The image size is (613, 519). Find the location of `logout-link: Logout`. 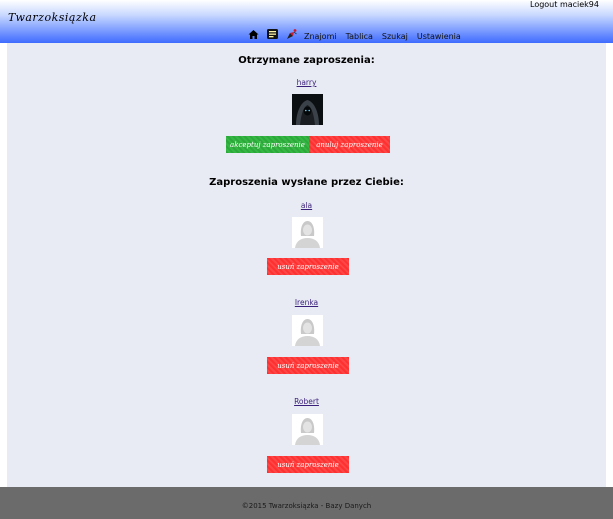

logout-link: Logout is located at coordinates (543, 4).